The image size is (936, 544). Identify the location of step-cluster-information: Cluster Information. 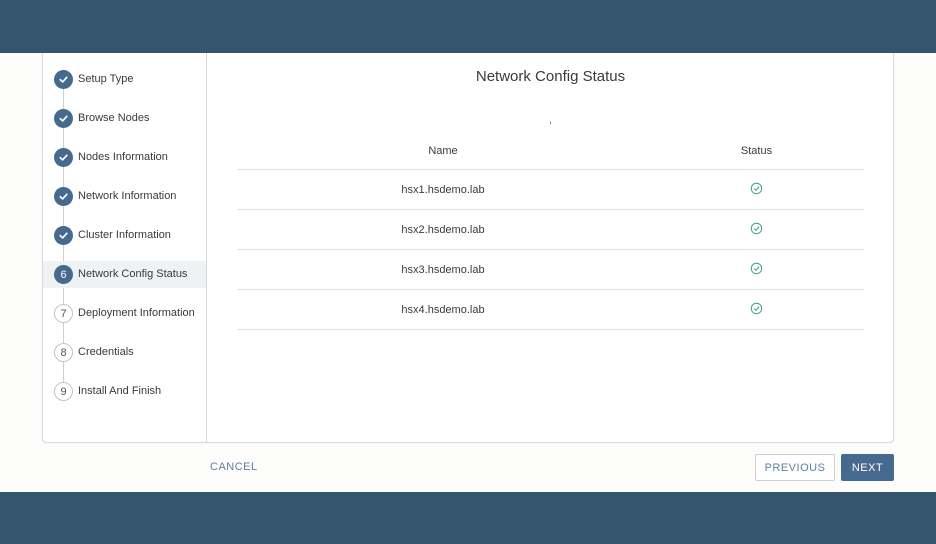
(124, 235).